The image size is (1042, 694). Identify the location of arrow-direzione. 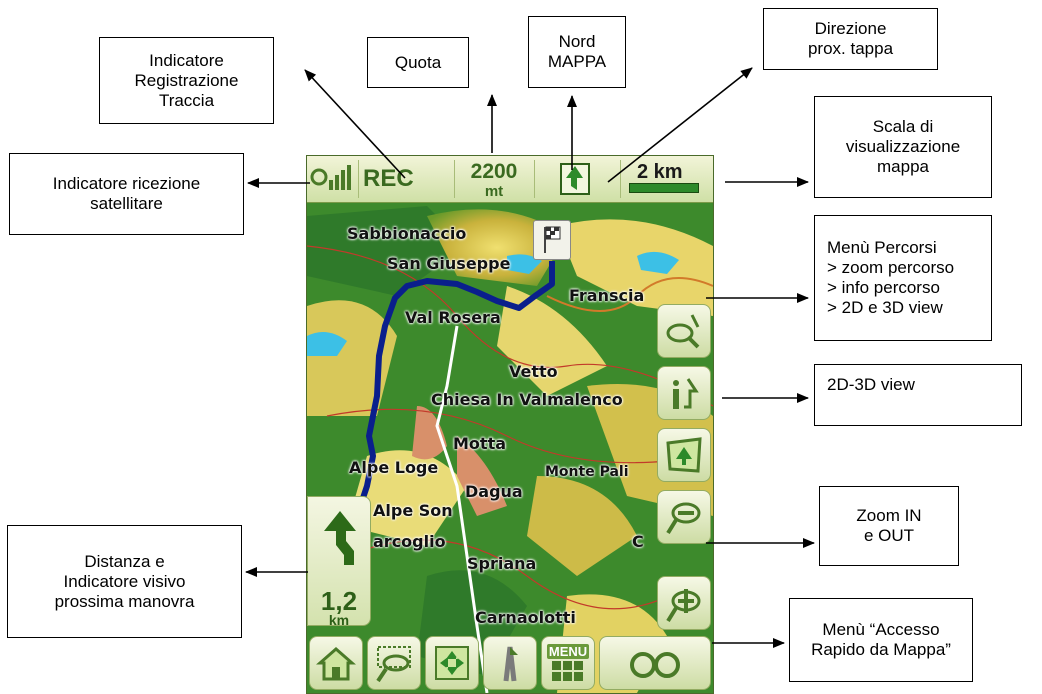
(680, 125).